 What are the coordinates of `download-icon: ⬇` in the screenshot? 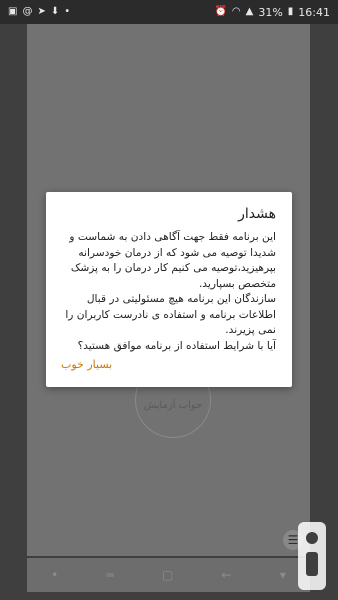 It's located at (55, 11).